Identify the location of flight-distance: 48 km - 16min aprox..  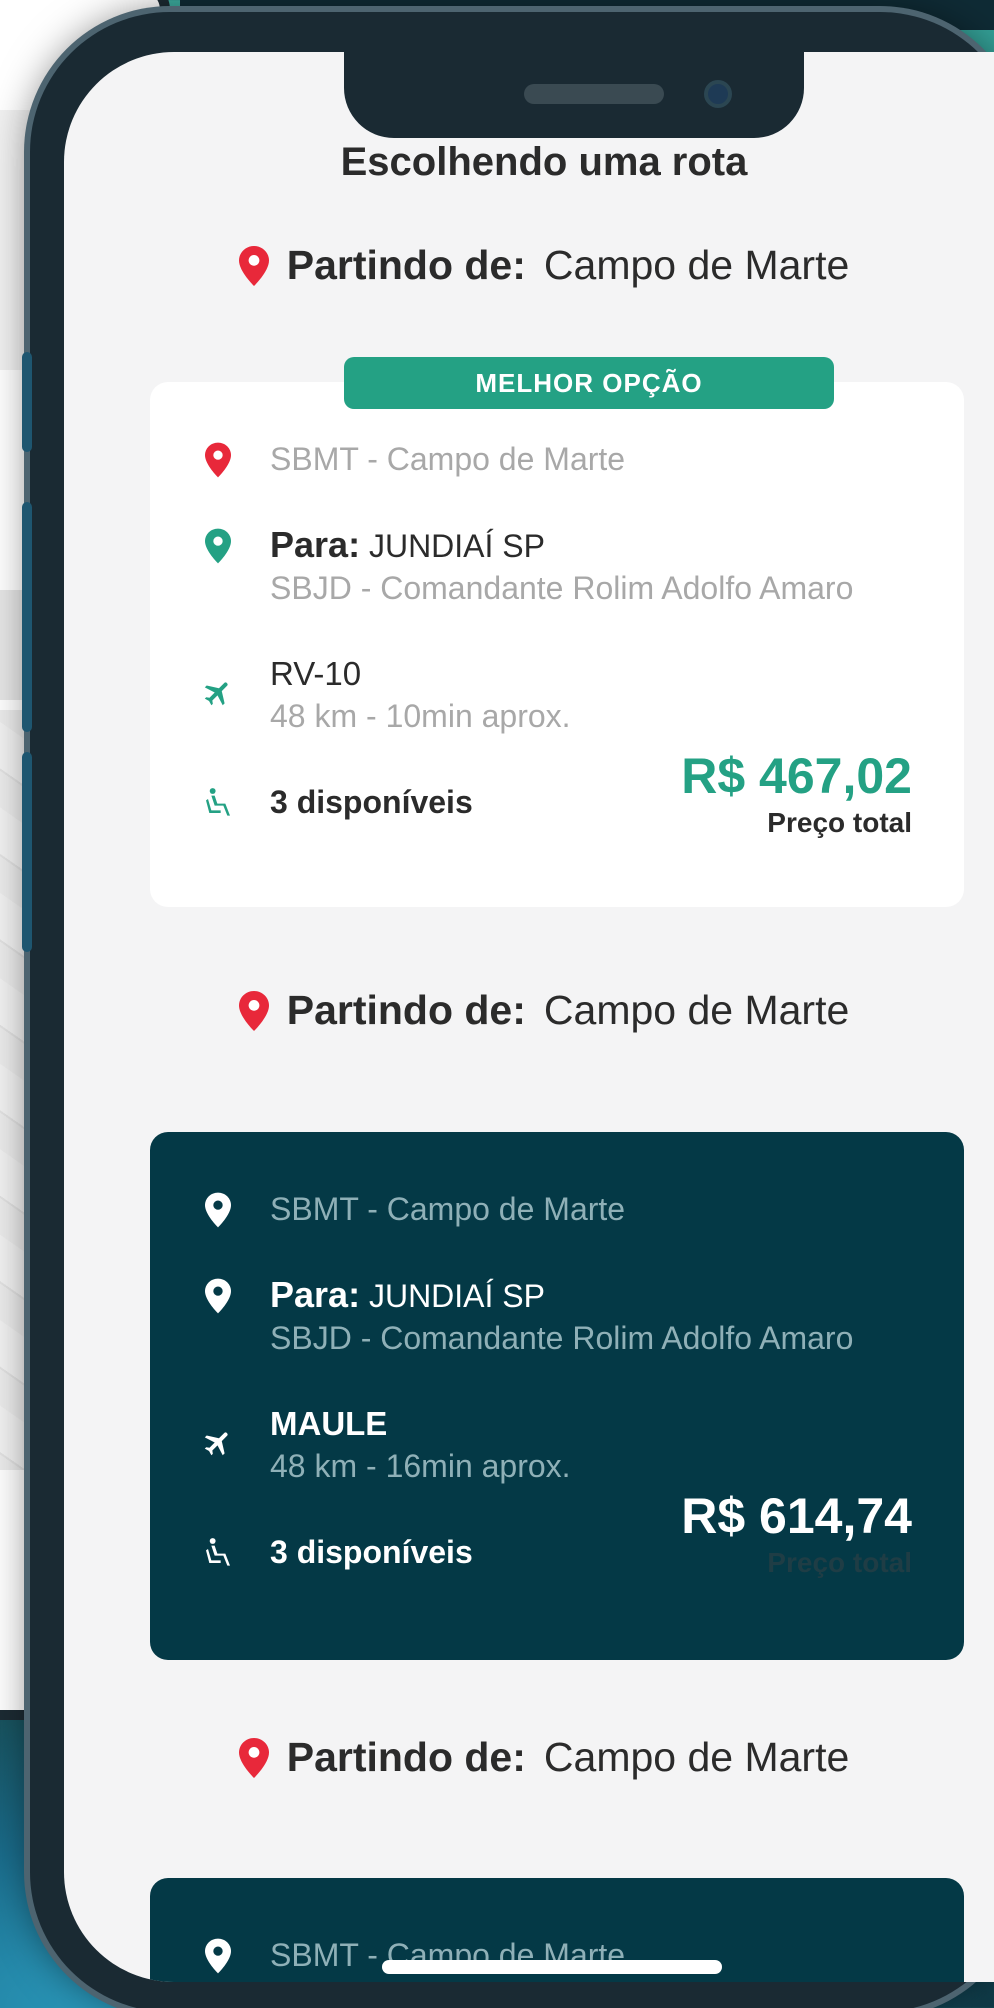
(420, 1466).